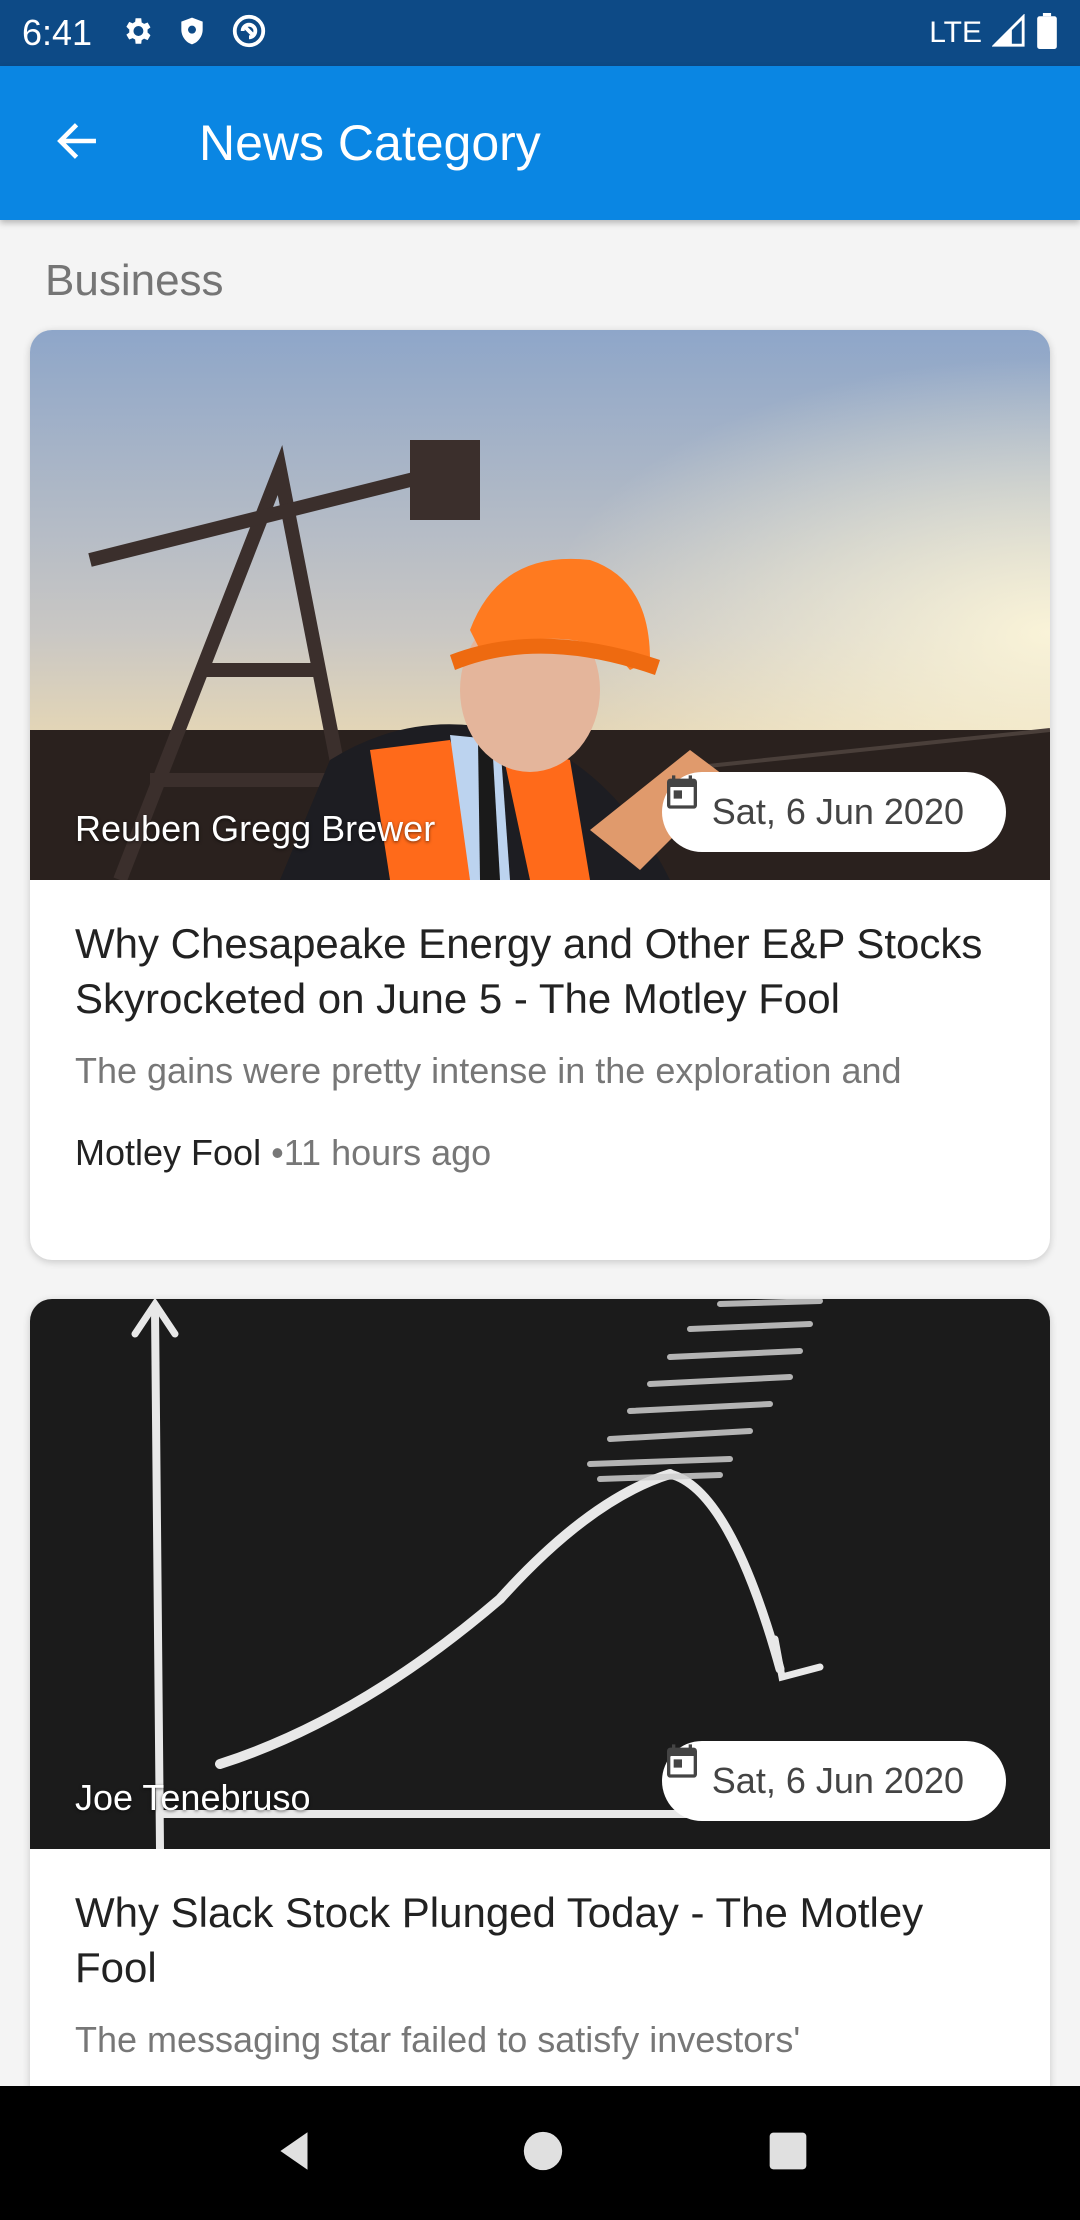 Image resolution: width=1080 pixels, height=2220 pixels. I want to click on system-nav-bar, so click(540, 2153).